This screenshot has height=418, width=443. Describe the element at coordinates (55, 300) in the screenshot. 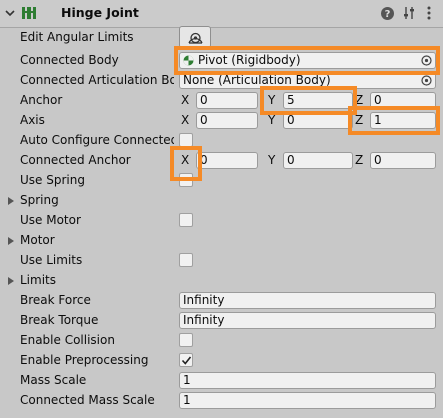

I see `break-force-label: Break Force` at that location.